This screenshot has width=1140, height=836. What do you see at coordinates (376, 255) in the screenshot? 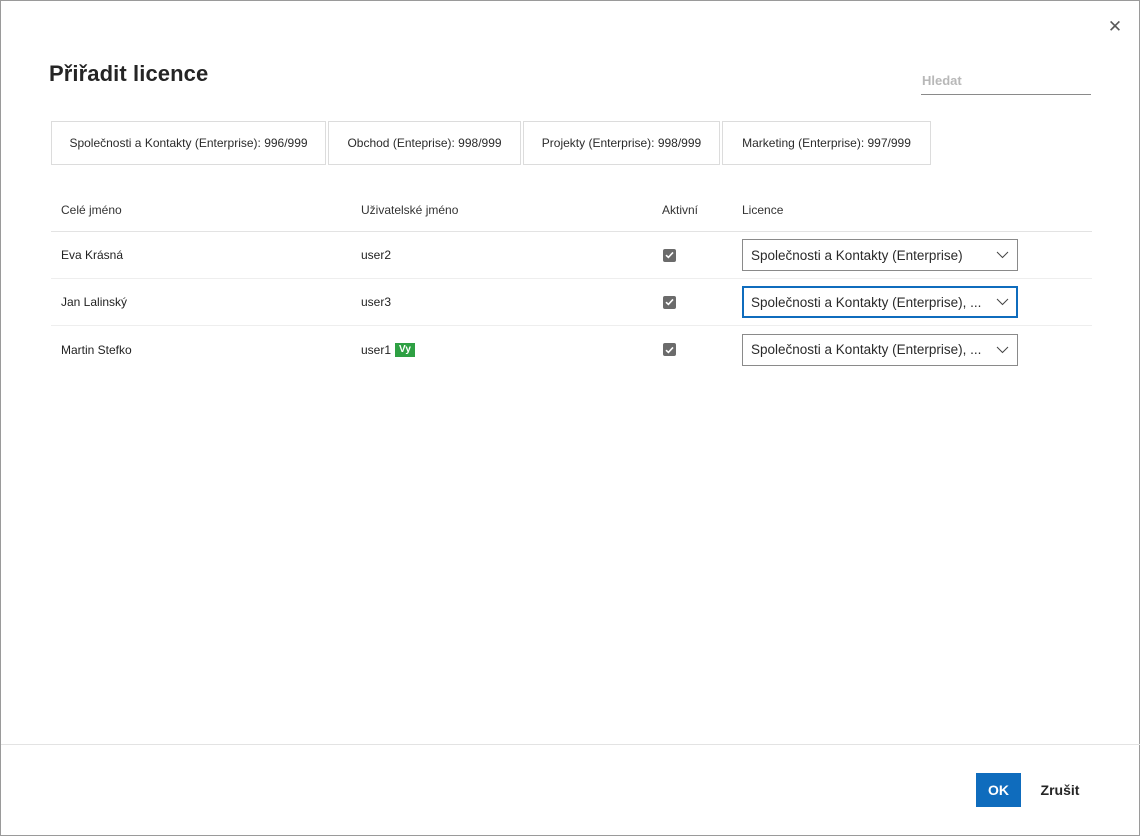
I see `username-cell: user2` at bounding box center [376, 255].